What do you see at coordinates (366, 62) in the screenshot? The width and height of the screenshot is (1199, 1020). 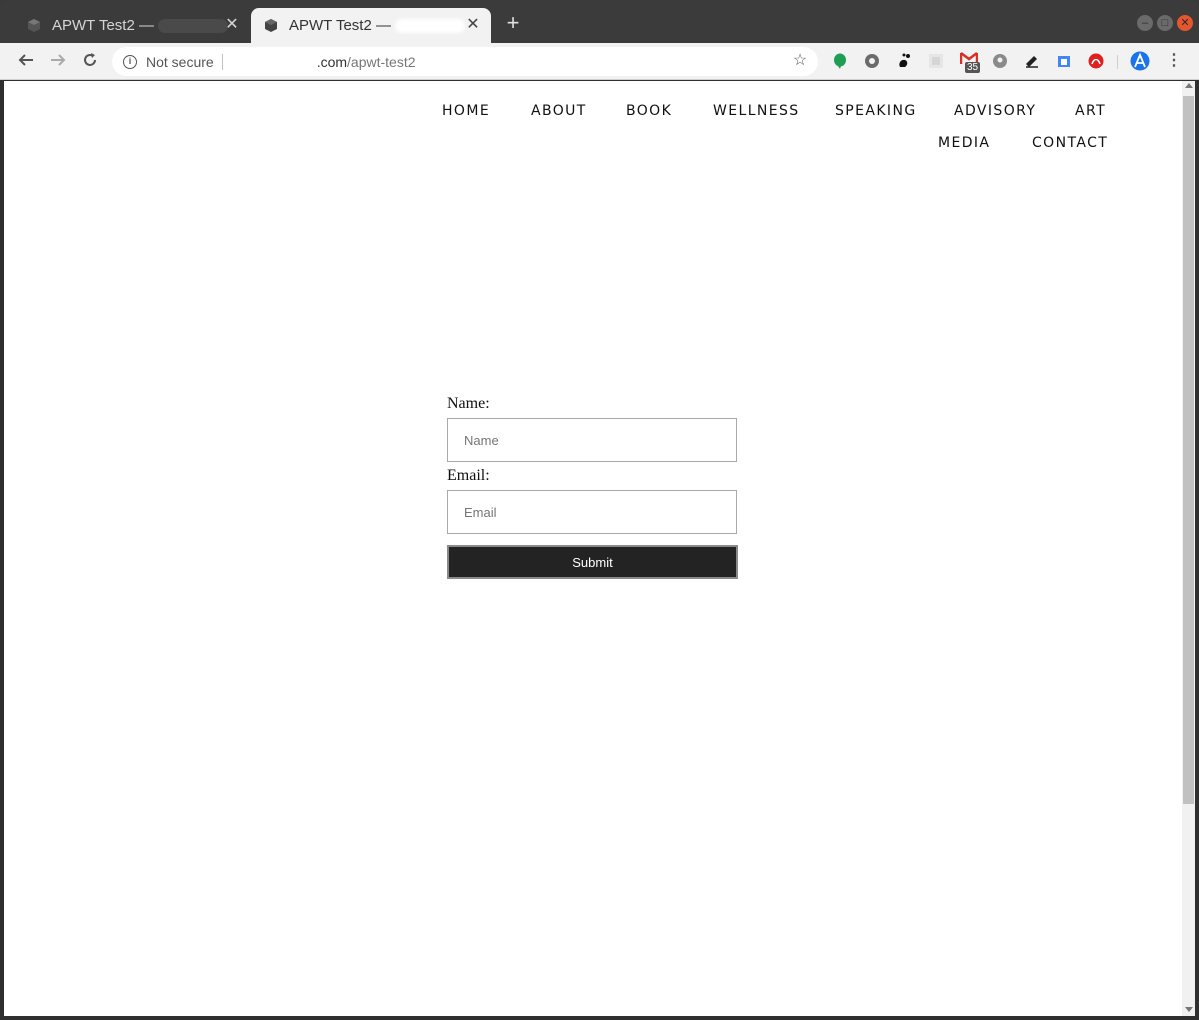 I see `url-text: .com/apwt-test2` at bounding box center [366, 62].